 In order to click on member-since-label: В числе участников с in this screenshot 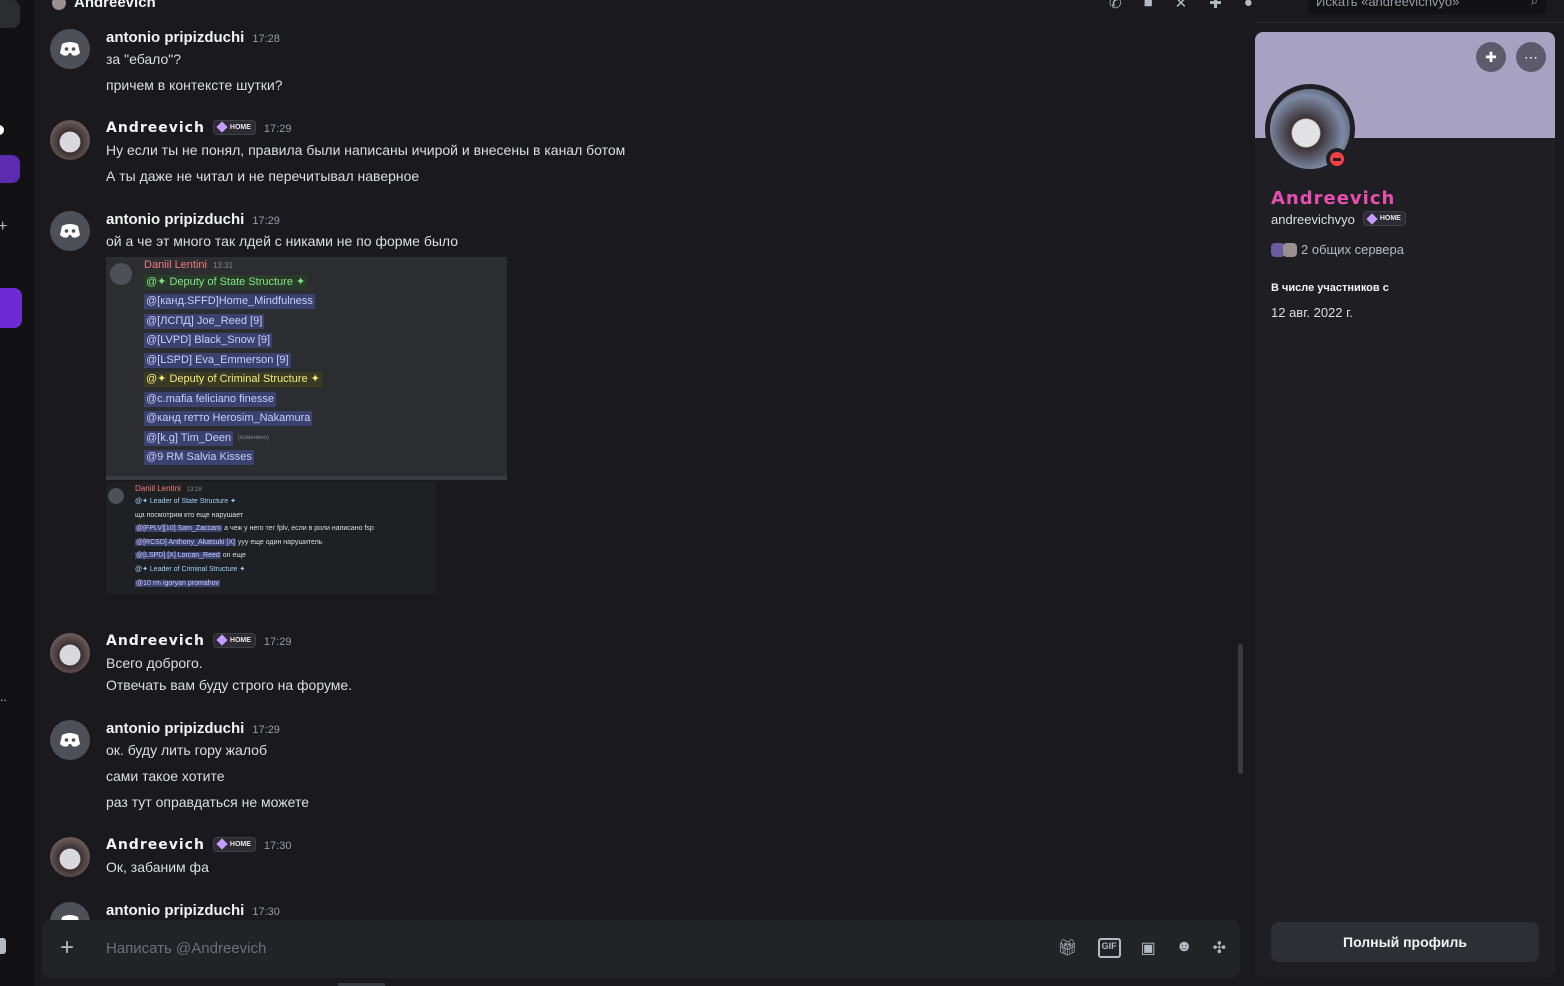, I will do `click(1330, 288)`.